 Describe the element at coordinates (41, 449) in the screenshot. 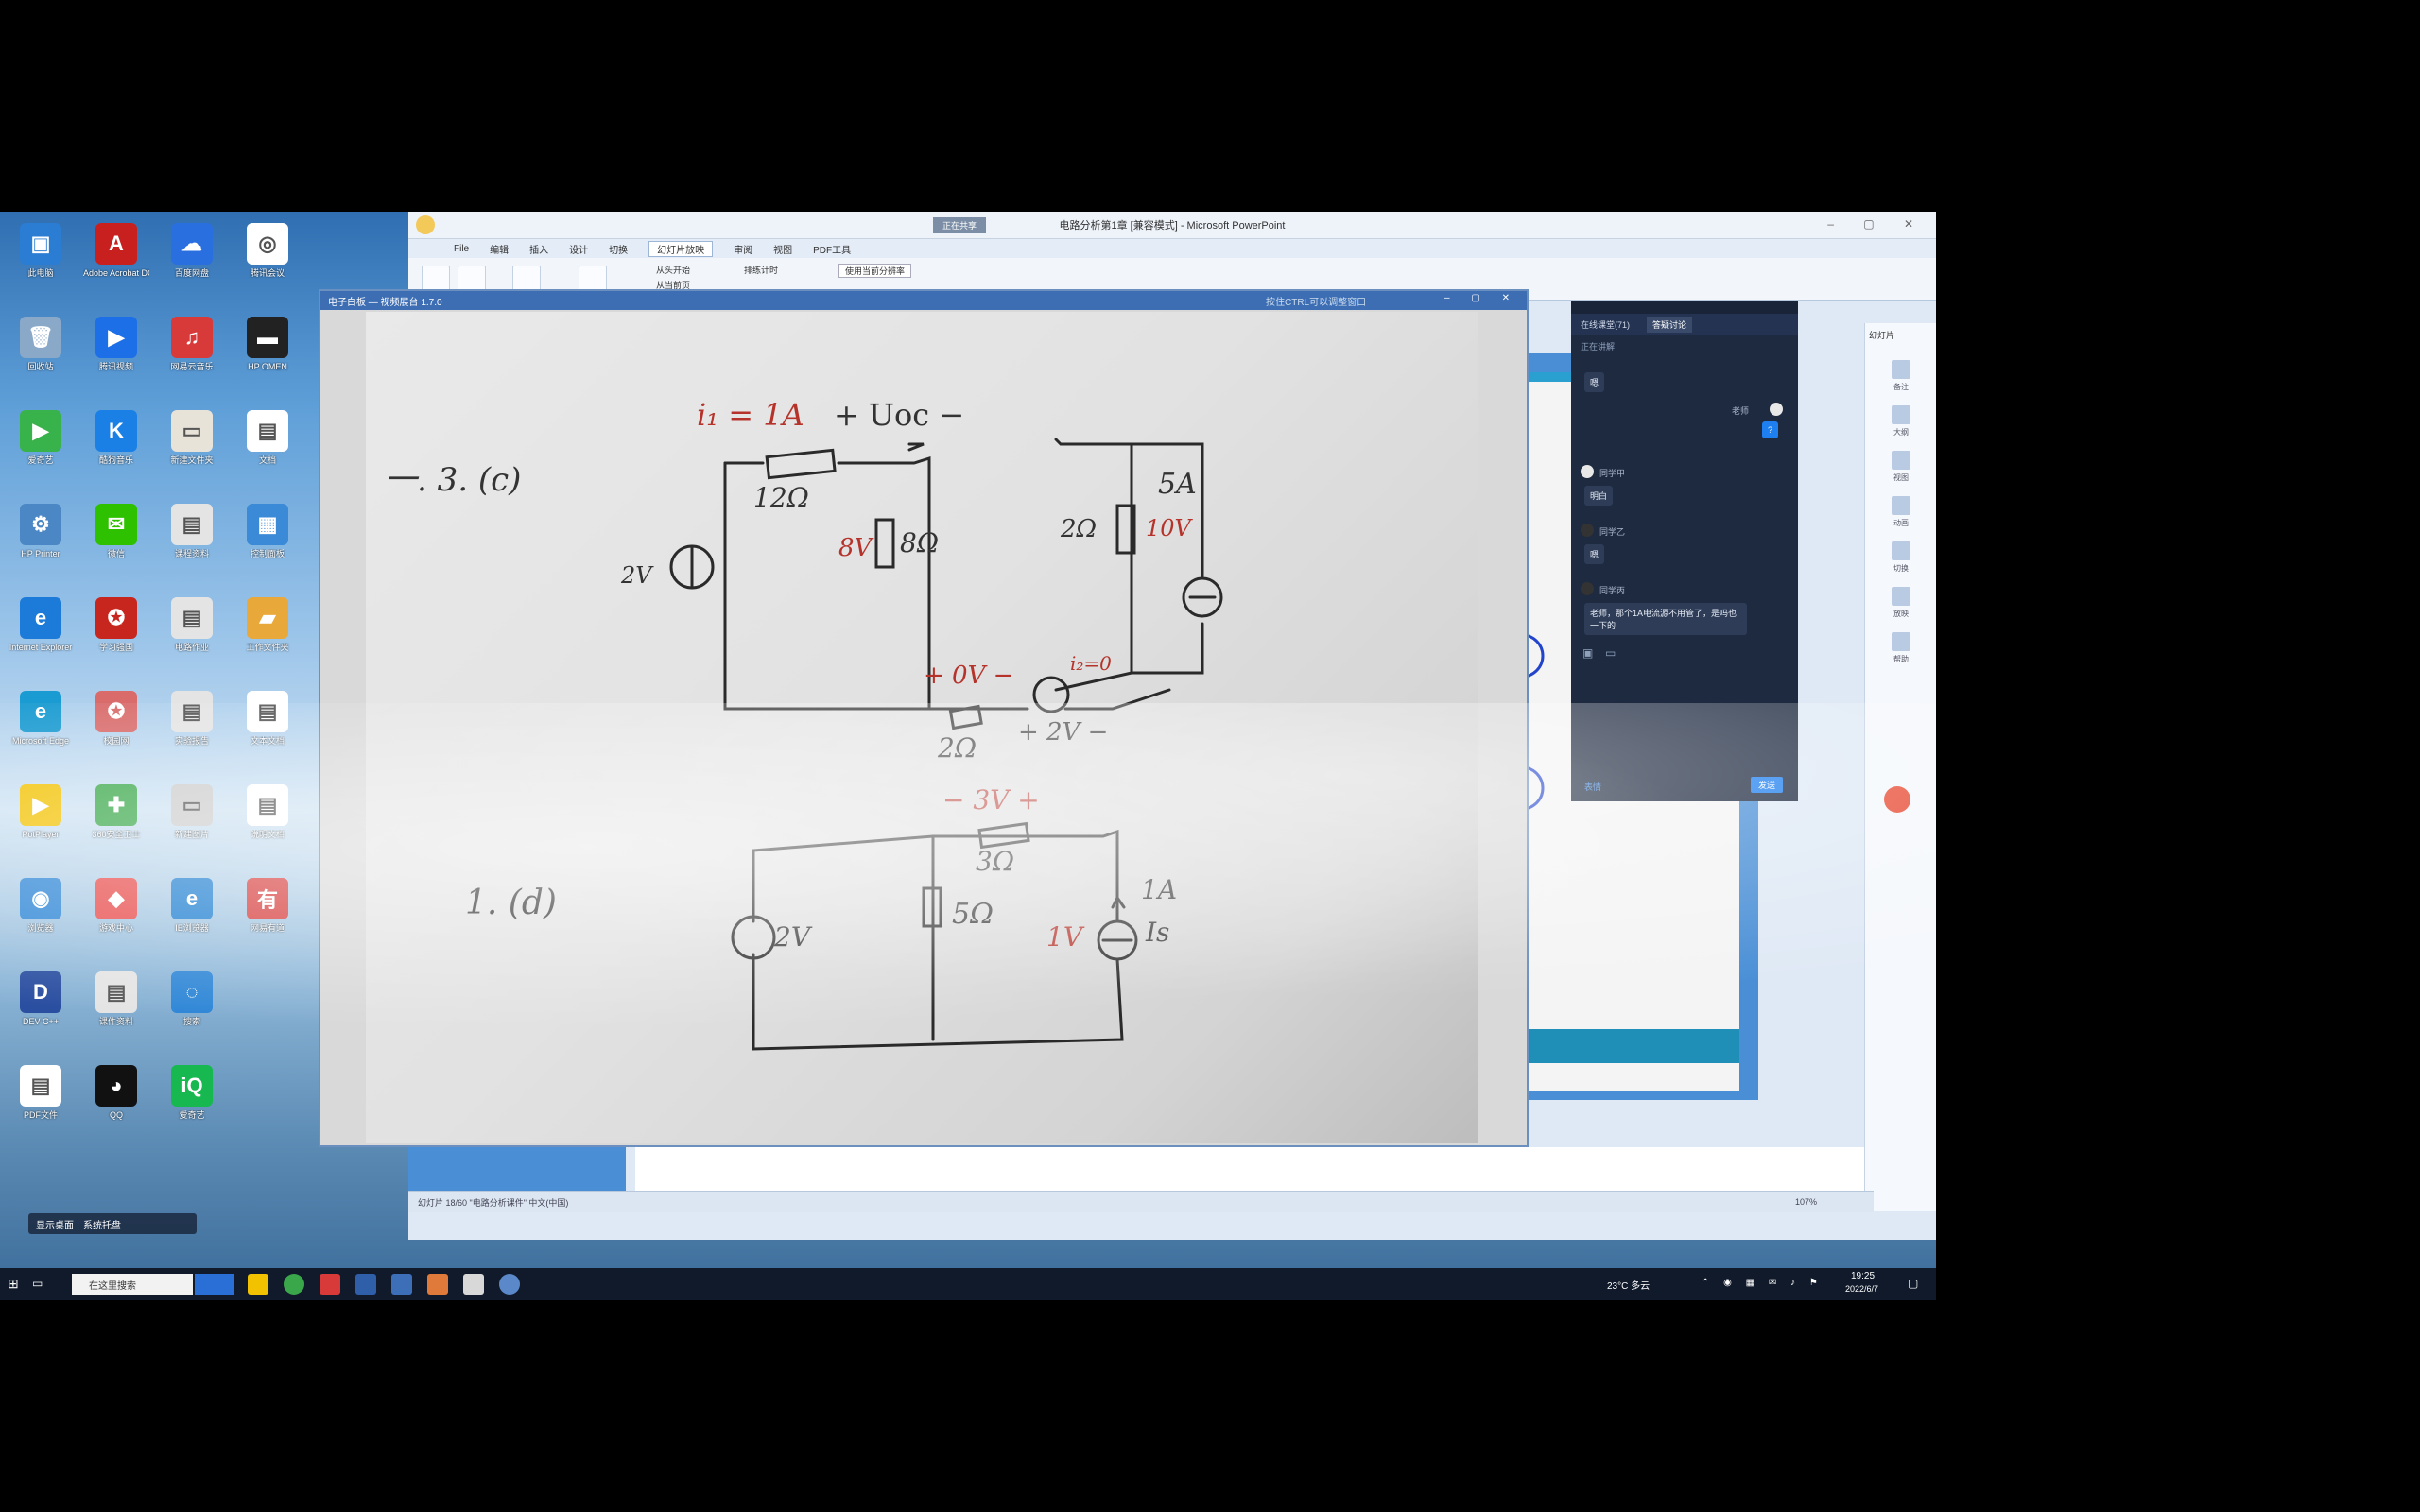

I see `desktop-icon: ▶ 爱奇艺` at that location.